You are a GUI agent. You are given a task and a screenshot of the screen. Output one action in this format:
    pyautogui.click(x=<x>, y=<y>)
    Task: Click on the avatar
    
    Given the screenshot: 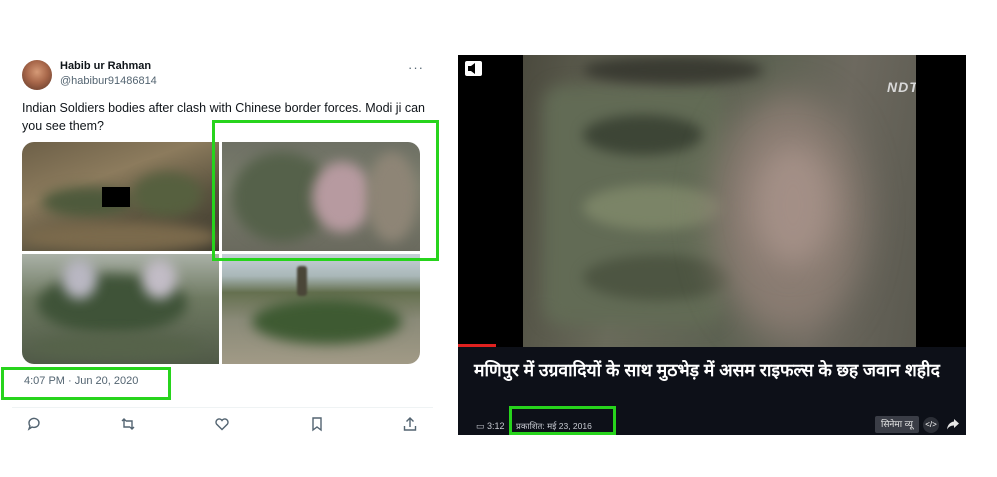 What is the action you would take?
    pyautogui.click(x=37, y=75)
    